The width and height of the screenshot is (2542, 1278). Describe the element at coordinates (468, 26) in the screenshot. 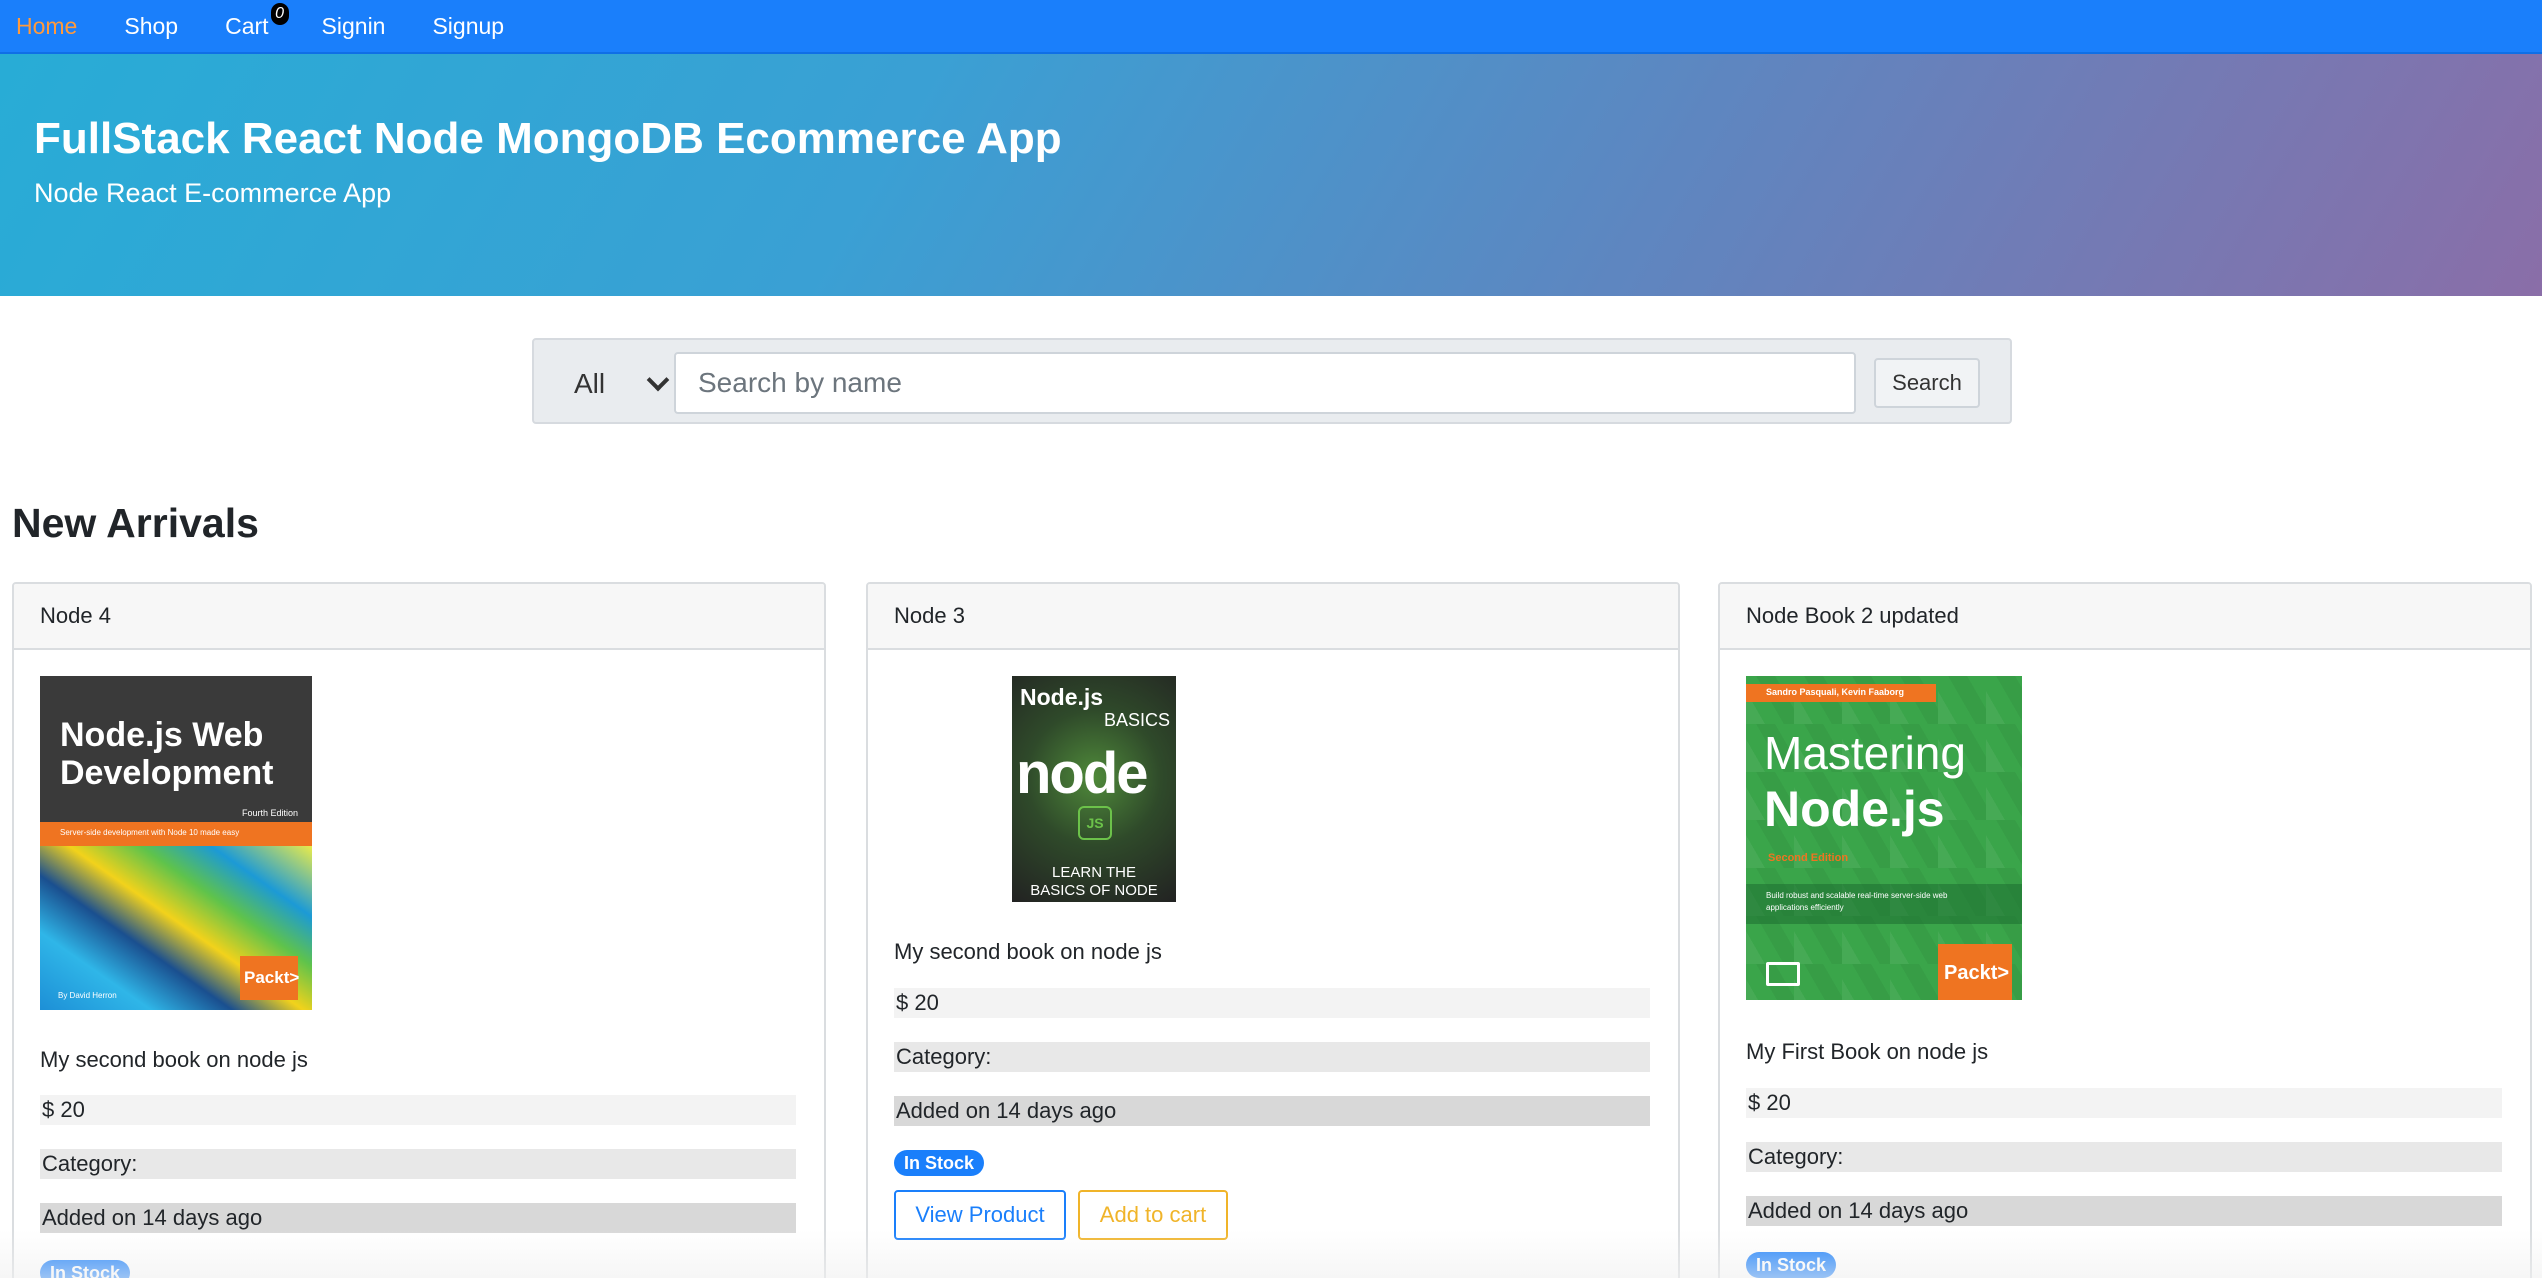

I see `nav-signup-link: Signup` at that location.